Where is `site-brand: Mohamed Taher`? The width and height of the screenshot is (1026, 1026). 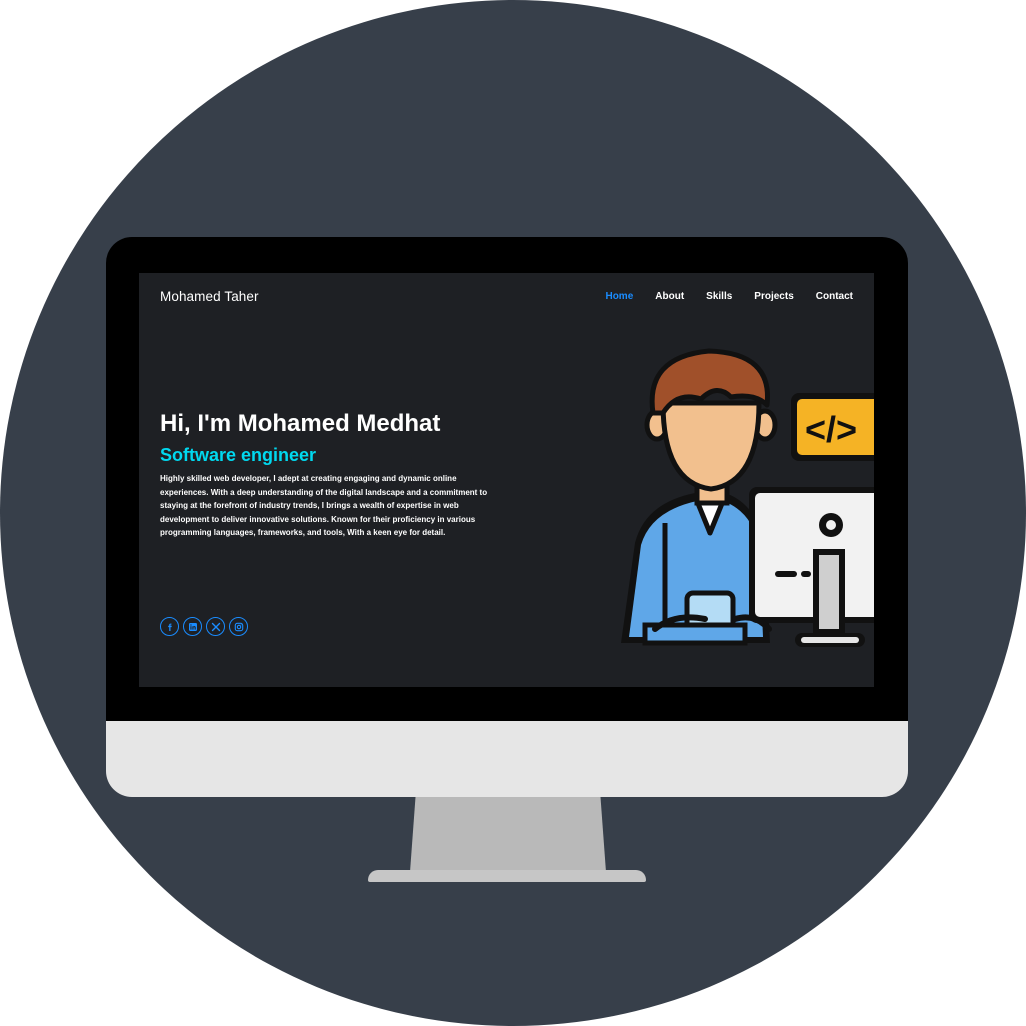
site-brand: Mohamed Taher is located at coordinates (209, 296).